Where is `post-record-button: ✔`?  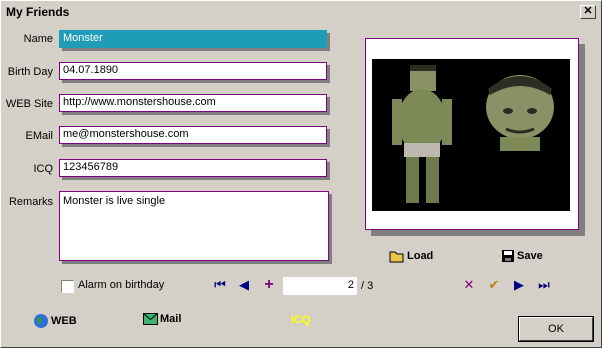 post-record-button: ✔ is located at coordinates (494, 284).